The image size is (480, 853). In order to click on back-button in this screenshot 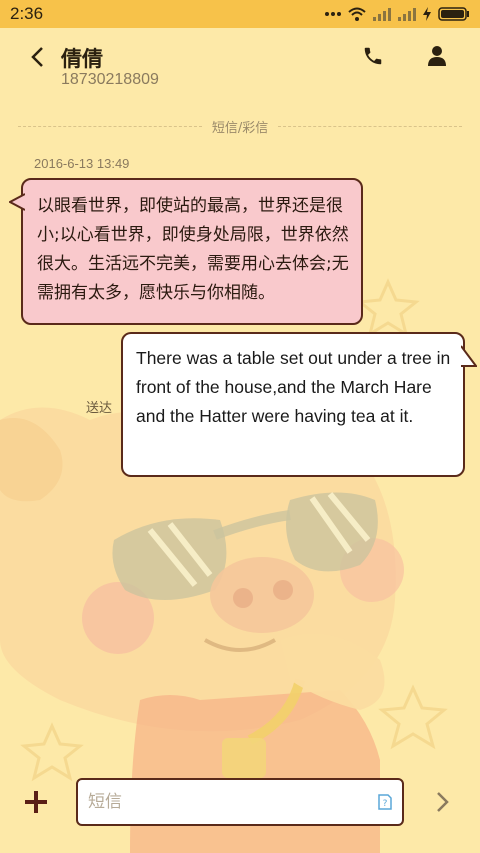, I will do `click(37, 57)`.